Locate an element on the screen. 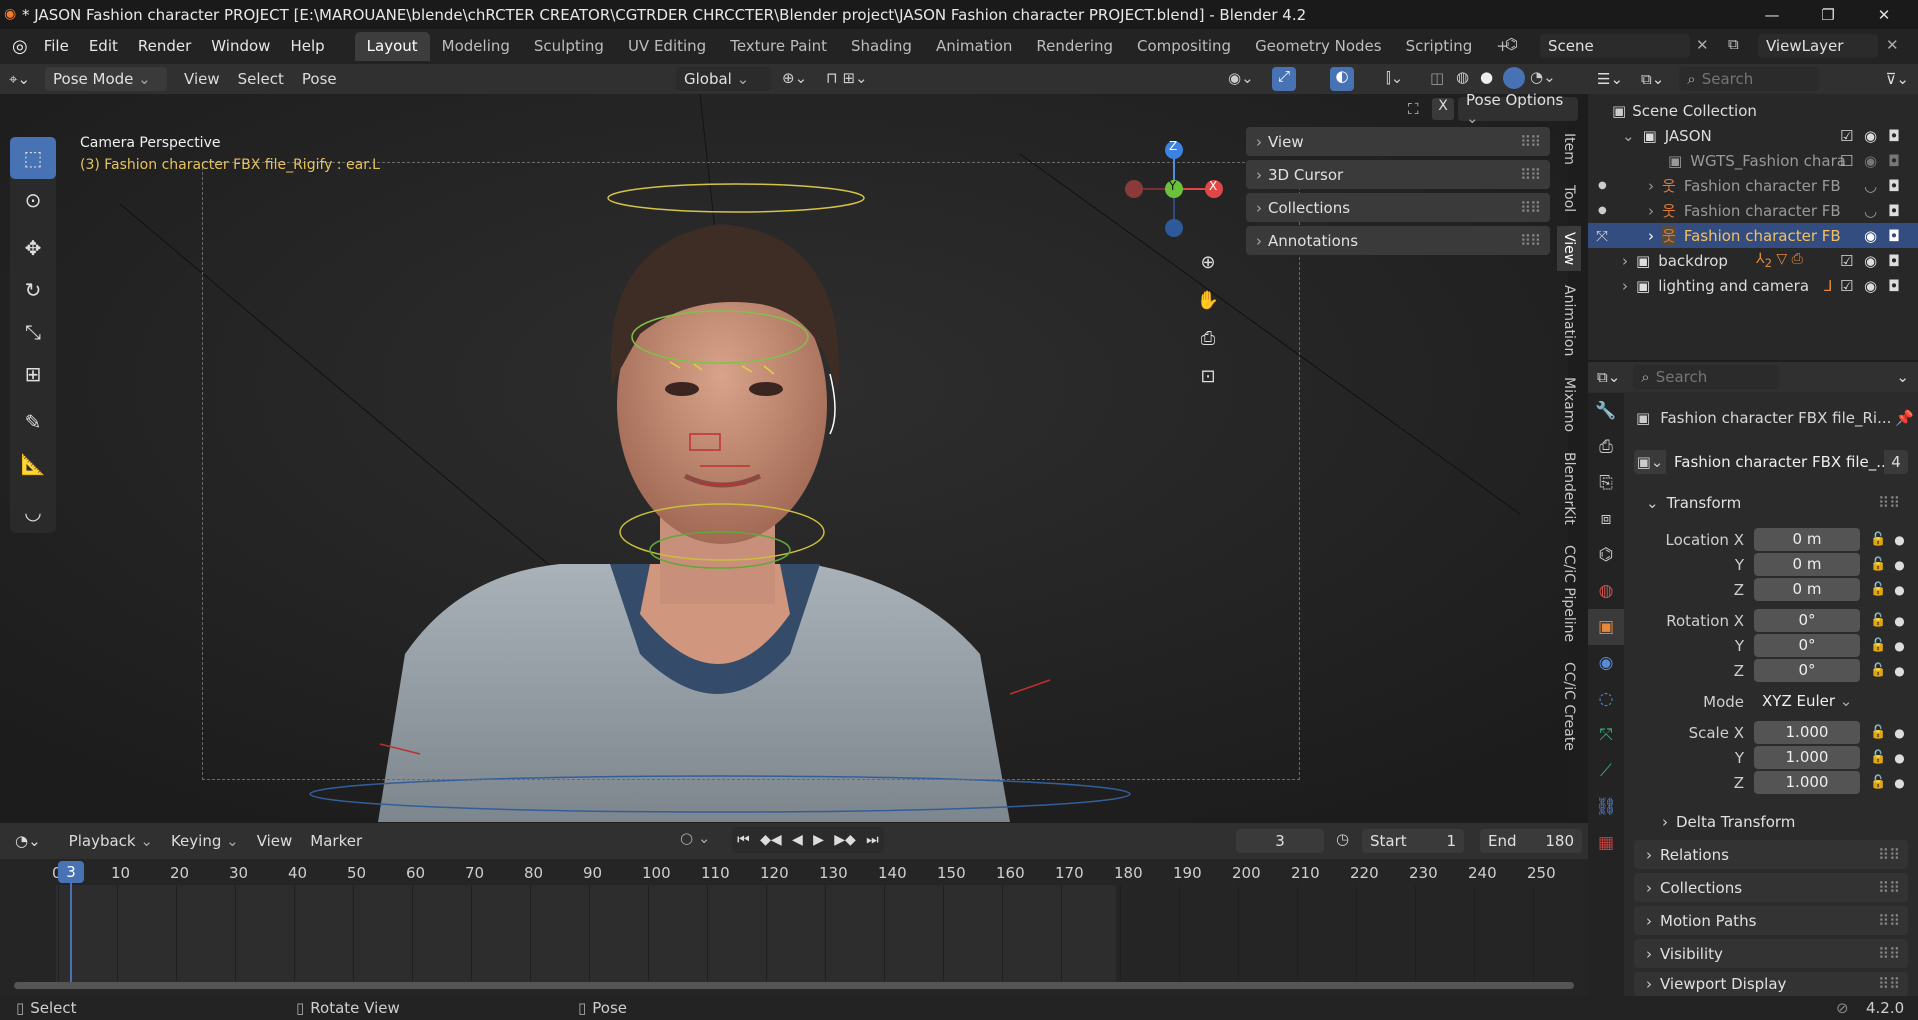  rotate-tool-icon: ↻ is located at coordinates (33, 290).